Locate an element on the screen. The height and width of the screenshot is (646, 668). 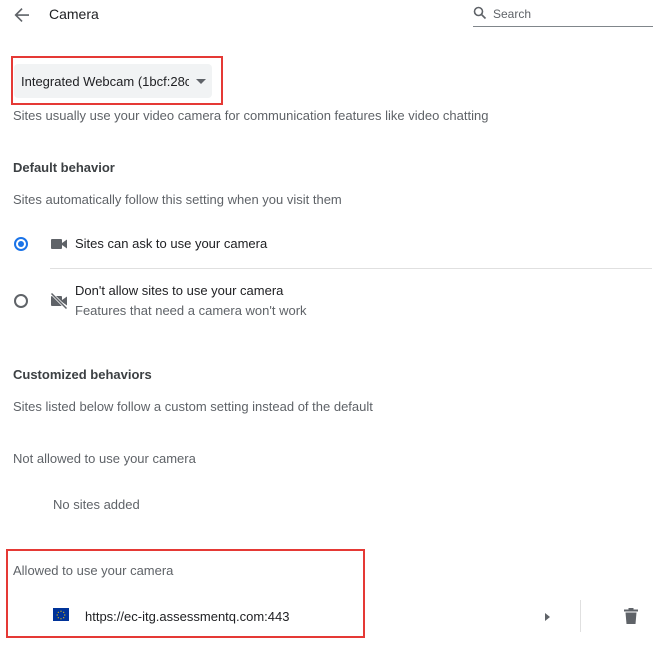
videocam-off-icon is located at coordinates (59, 301).